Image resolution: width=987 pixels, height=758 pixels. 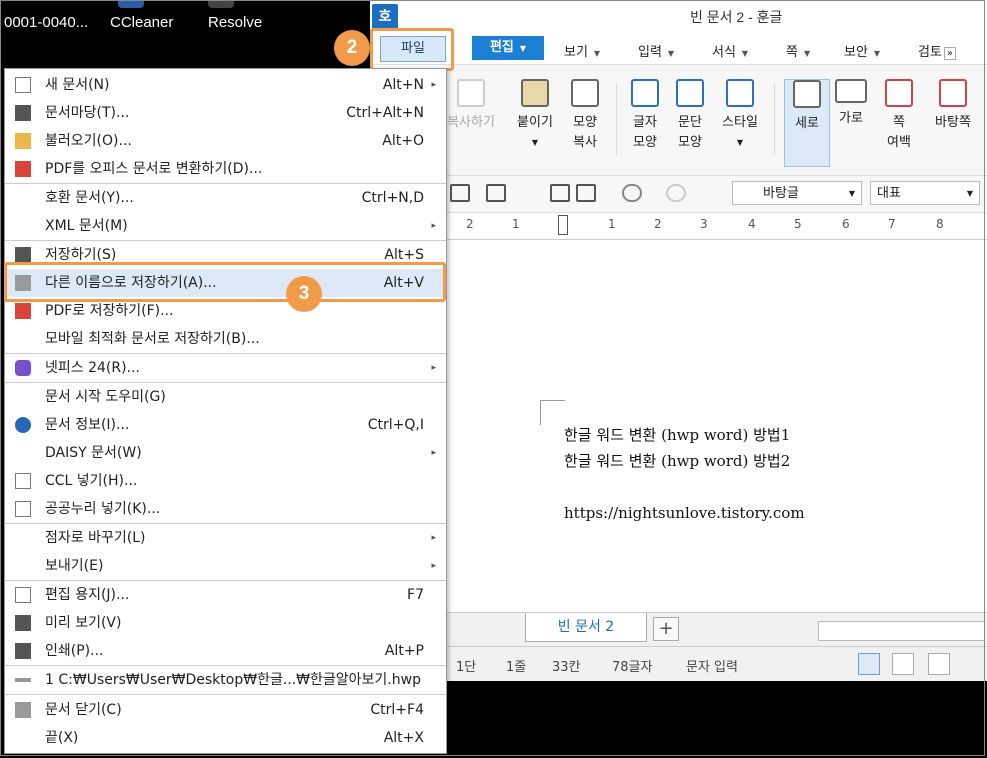 What do you see at coordinates (23, 113) in the screenshot?
I see `templates-icon` at bounding box center [23, 113].